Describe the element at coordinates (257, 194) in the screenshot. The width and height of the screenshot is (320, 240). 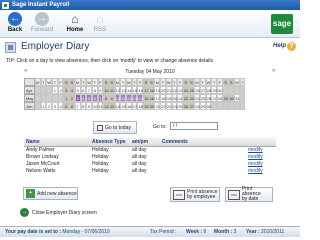
I see `print-by-date-label: Print absence by date` at that location.